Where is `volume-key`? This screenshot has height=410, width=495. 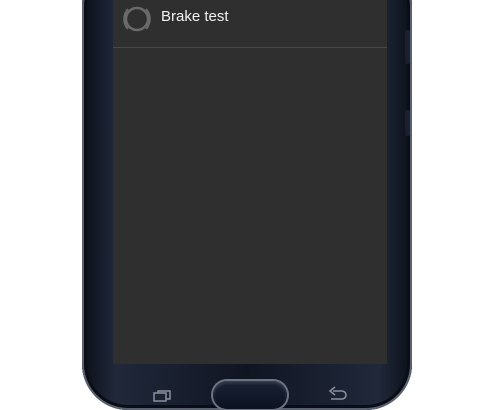
volume-key is located at coordinates (407, 47).